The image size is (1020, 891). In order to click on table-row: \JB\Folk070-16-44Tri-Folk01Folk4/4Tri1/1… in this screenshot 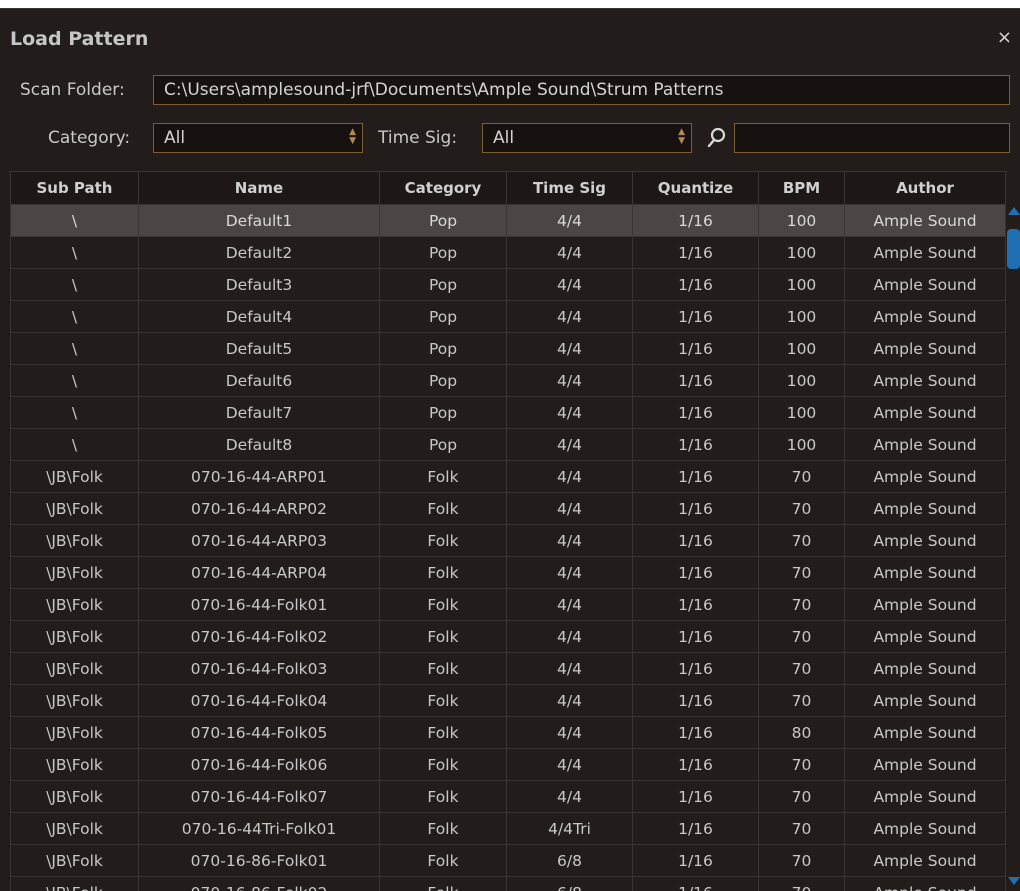, I will do `click(508, 829)`.